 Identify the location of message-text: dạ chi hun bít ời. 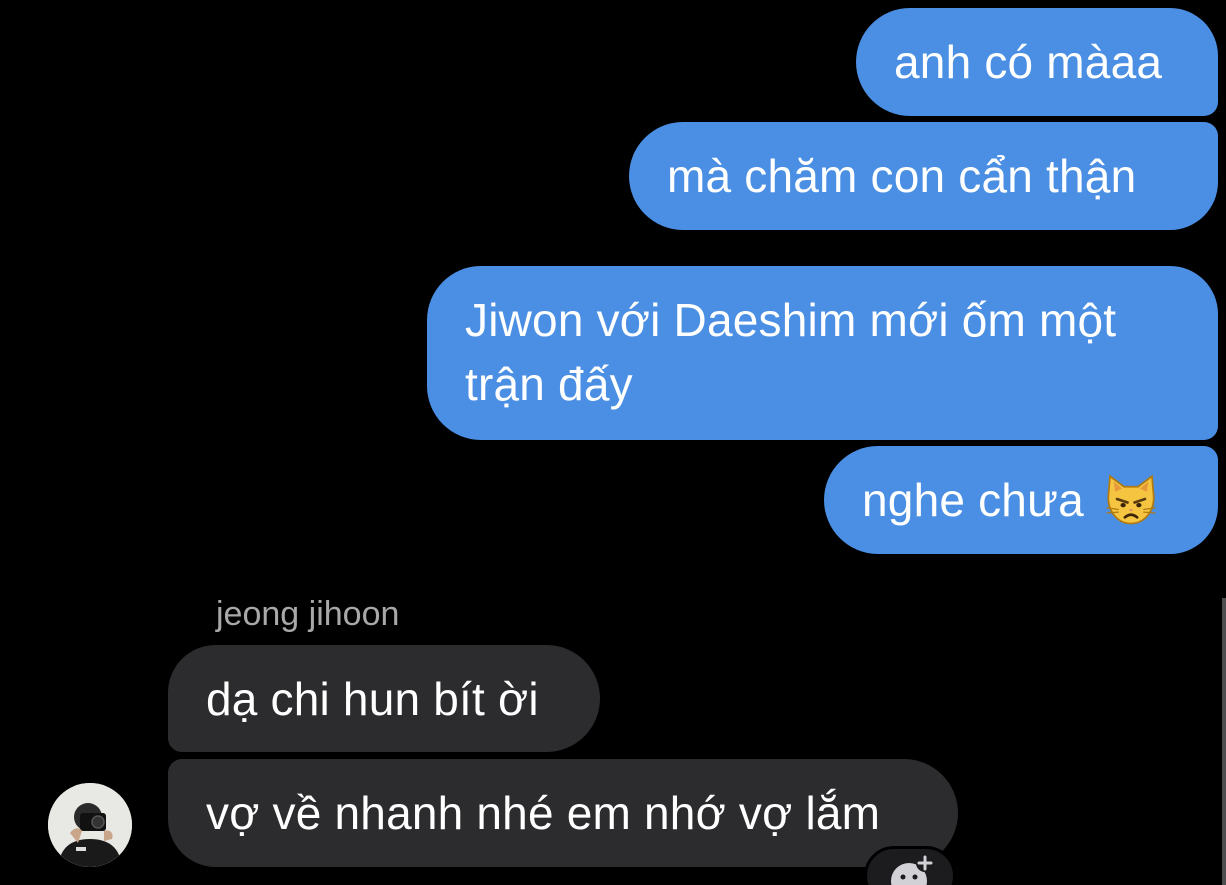
(372, 699).